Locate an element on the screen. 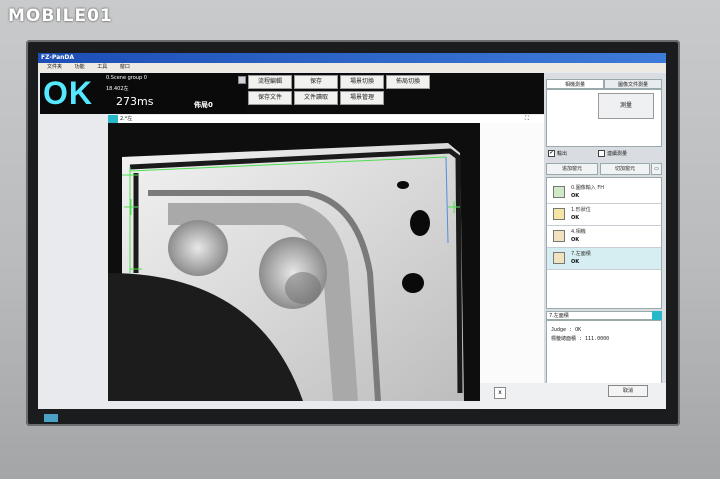 The height and width of the screenshot is (479, 720). tab-image-file-measure: 圖像文件測量 is located at coordinates (633, 84).